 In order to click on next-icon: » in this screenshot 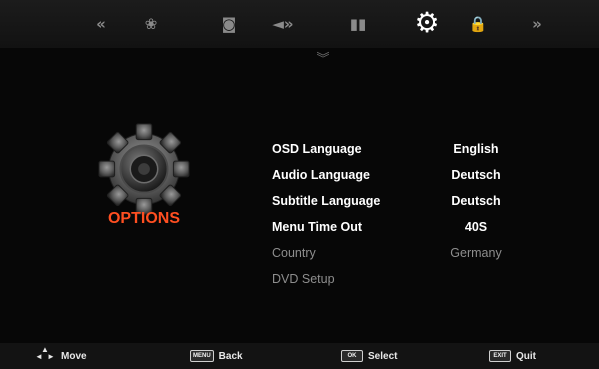, I will do `click(537, 24)`.